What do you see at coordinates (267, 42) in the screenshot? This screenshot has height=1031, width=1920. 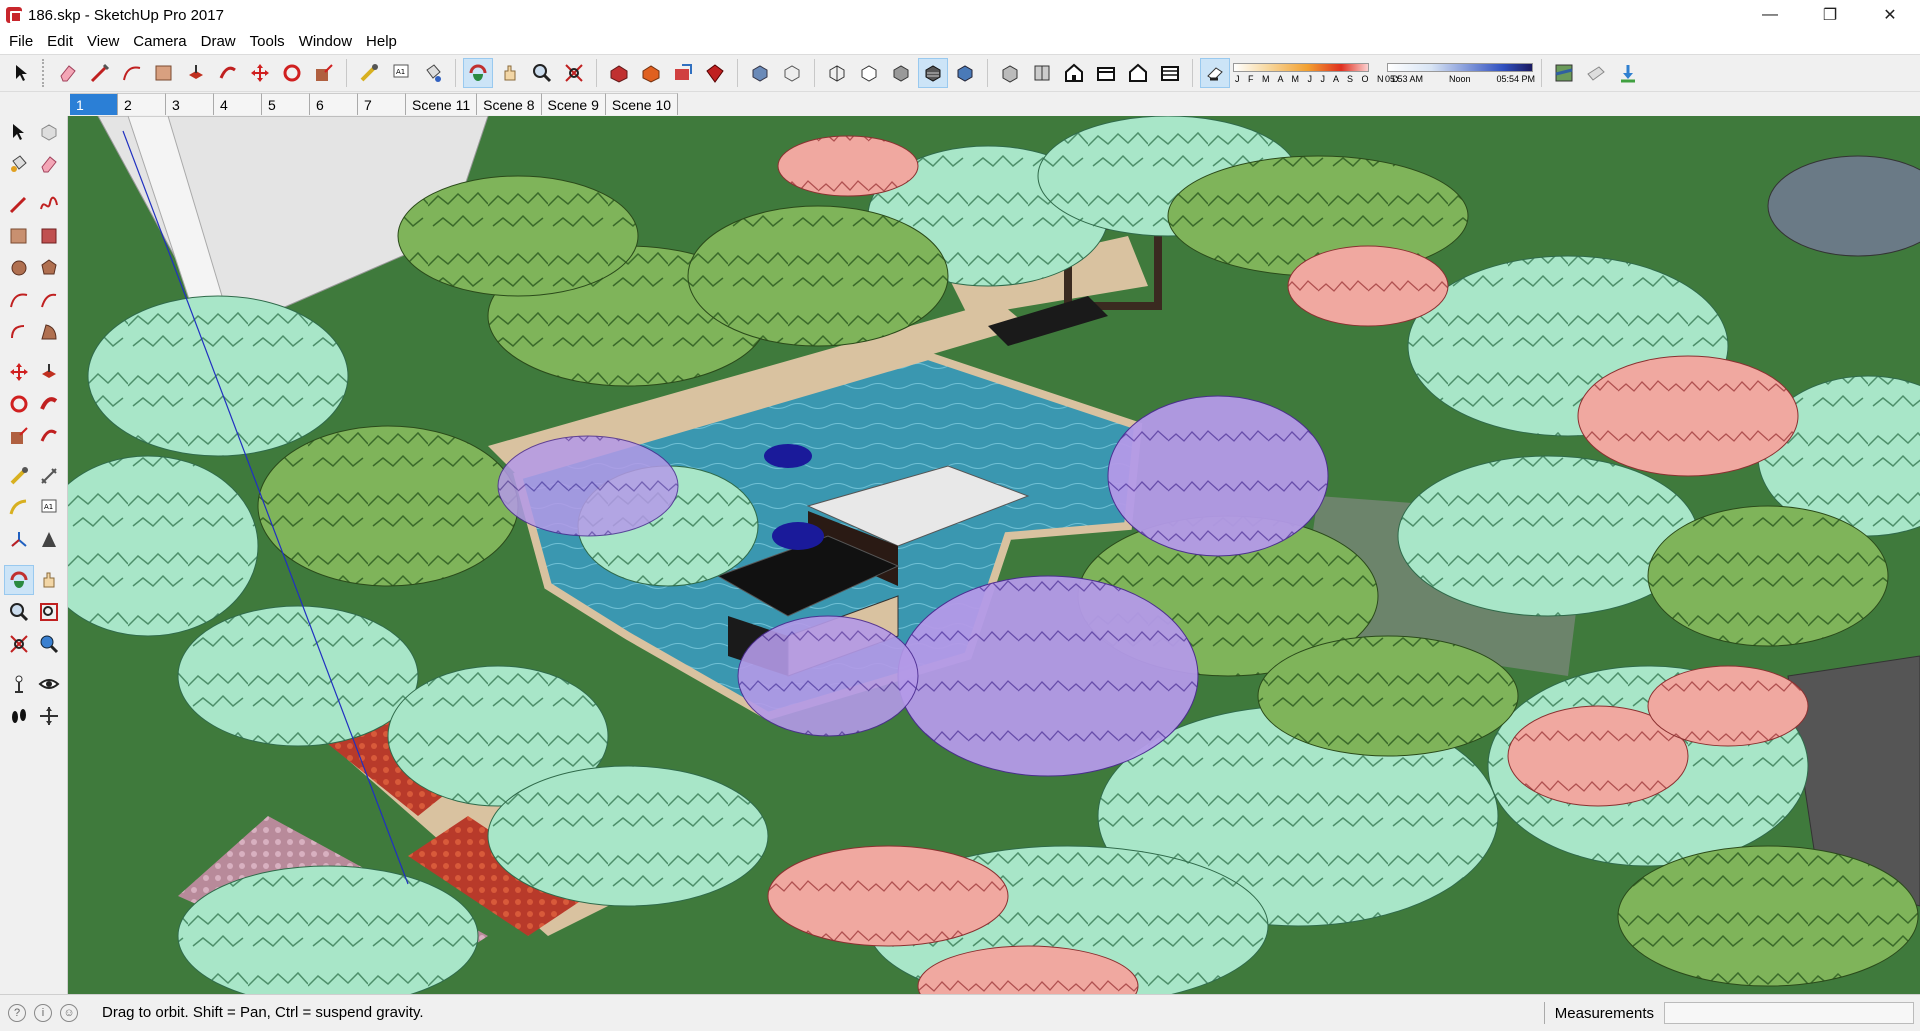 I see `menu-tools: Tools` at bounding box center [267, 42].